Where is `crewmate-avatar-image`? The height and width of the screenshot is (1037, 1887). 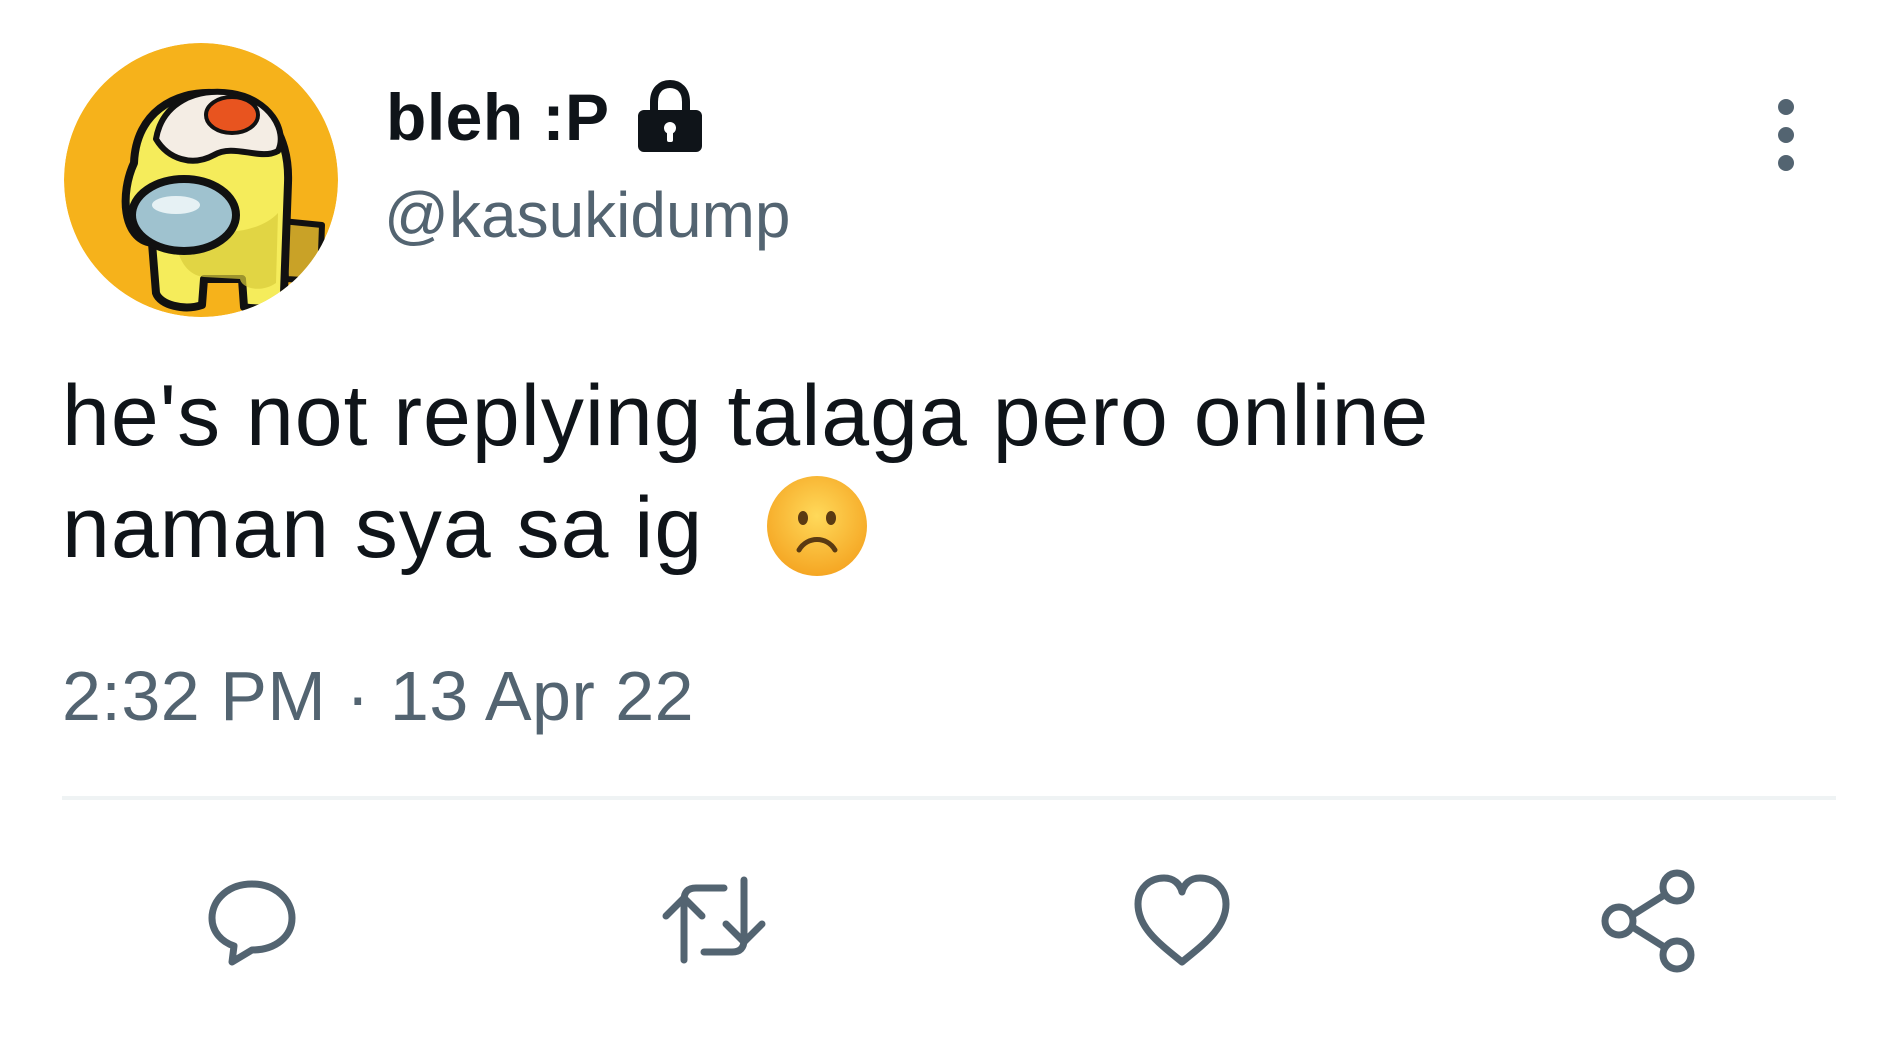 crewmate-avatar-image is located at coordinates (201, 180).